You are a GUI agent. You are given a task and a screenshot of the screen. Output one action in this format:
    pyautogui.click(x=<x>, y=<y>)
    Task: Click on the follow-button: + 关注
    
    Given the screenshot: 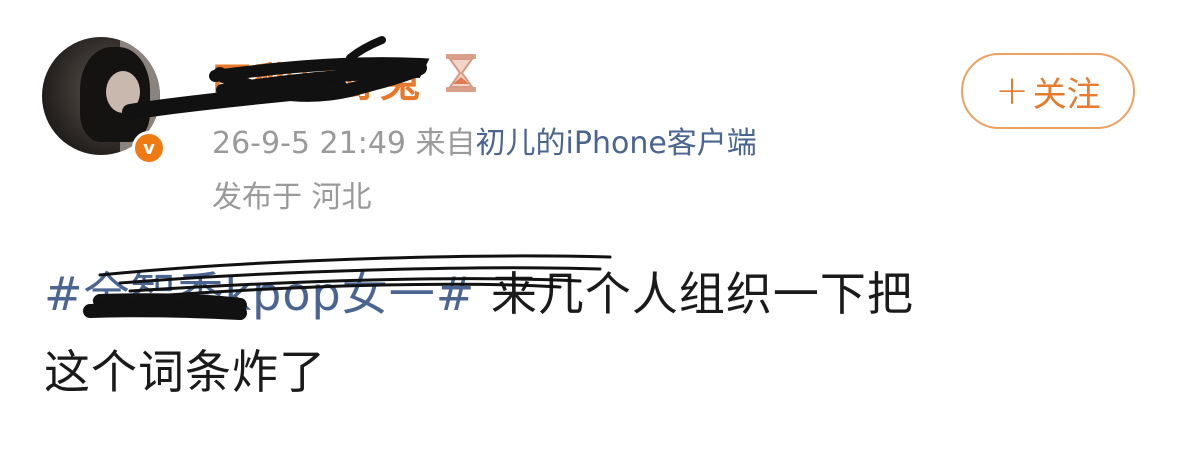 What is the action you would take?
    pyautogui.click(x=1048, y=91)
    